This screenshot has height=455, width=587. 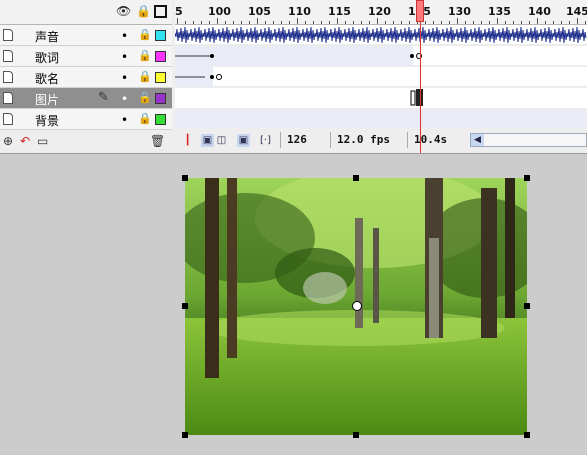 What do you see at coordinates (435, 140) in the screenshot?
I see `elapsed-time-readout: 10.4s` at bounding box center [435, 140].